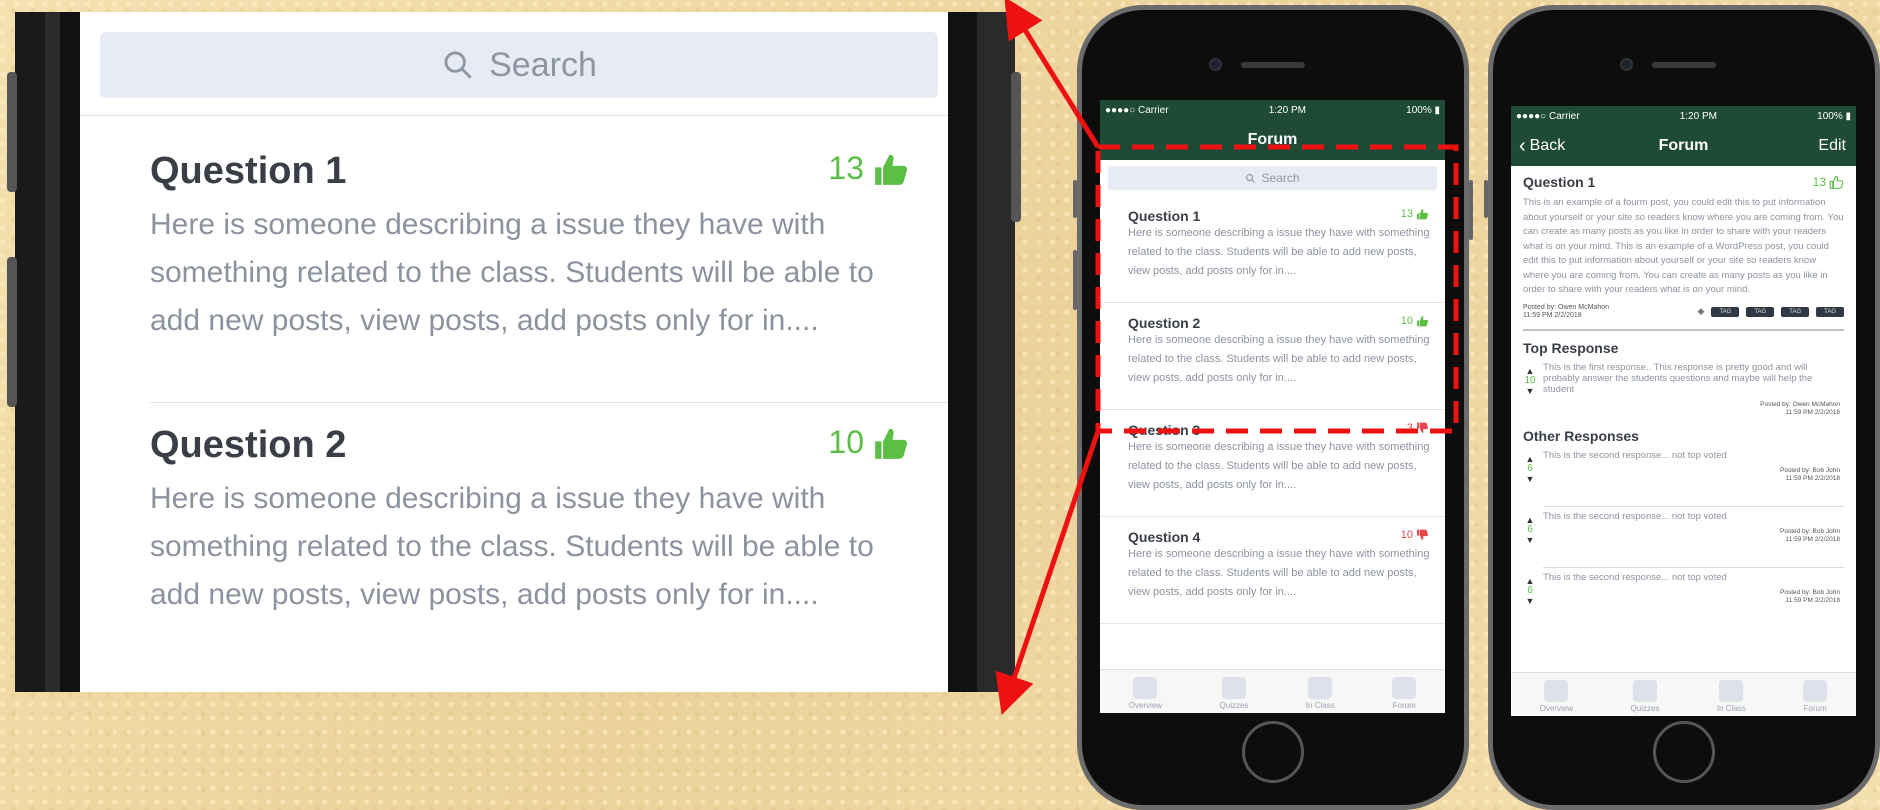 The height and width of the screenshot is (810, 1880). I want to click on status-bar: ●●●●○ Carrier 1:20 PM 100% ▮, so click(1272, 110).